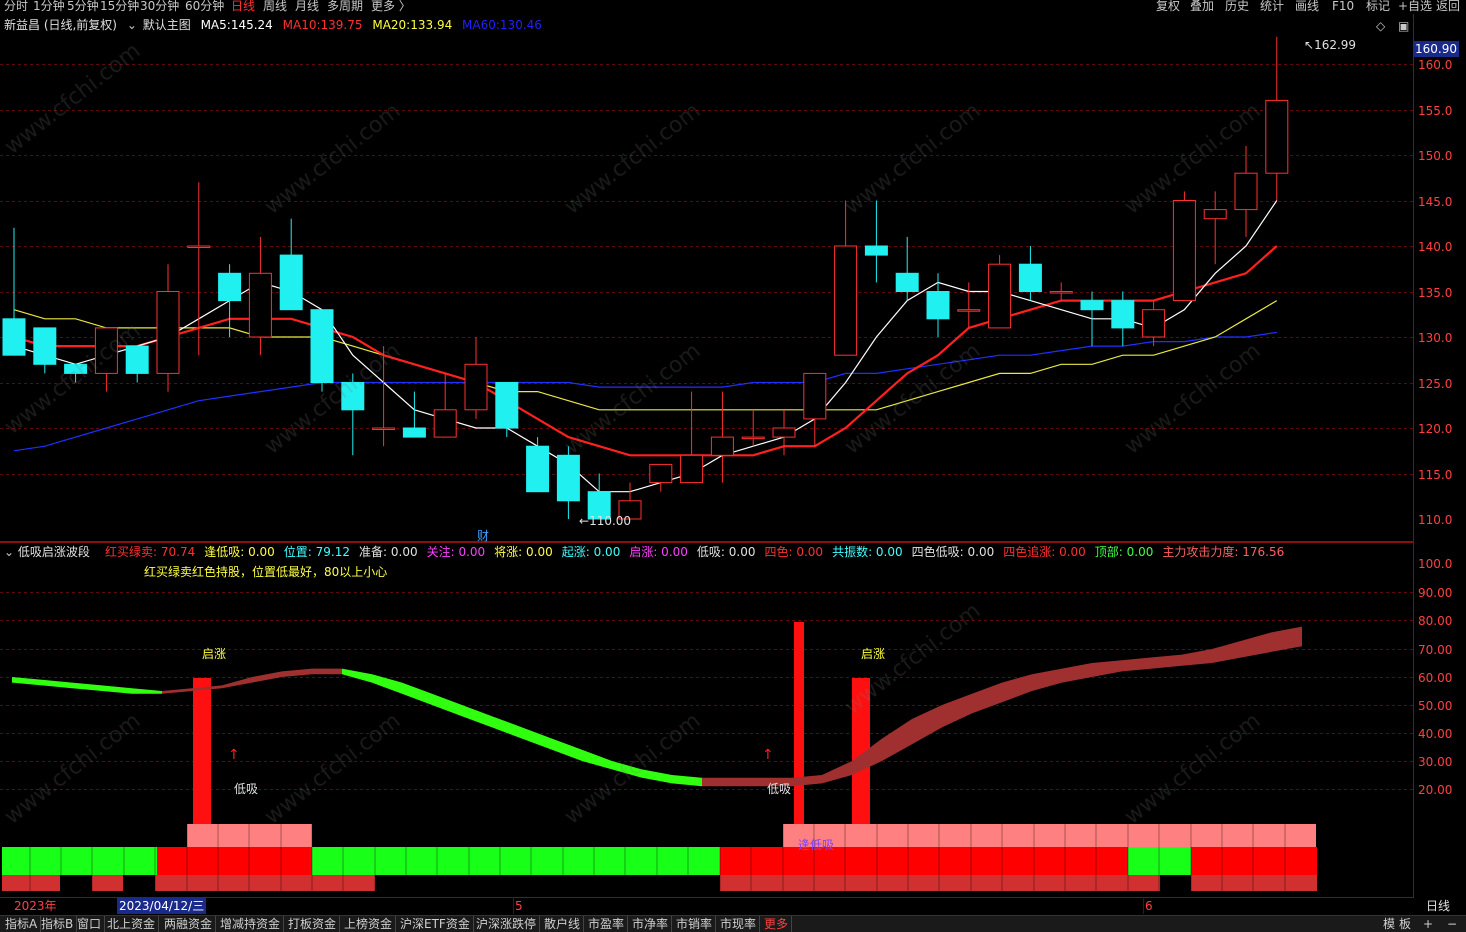  What do you see at coordinates (58, 924) in the screenshot?
I see `tab-indicator-b: 指标B` at bounding box center [58, 924].